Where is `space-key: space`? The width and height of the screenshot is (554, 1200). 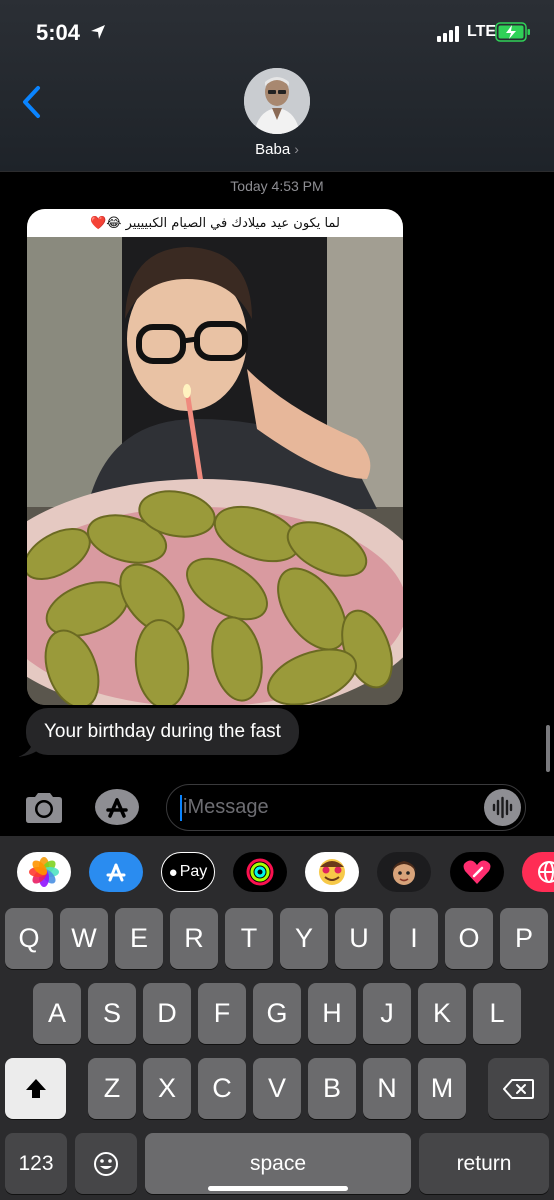
space-key: space is located at coordinates (278, 1163).